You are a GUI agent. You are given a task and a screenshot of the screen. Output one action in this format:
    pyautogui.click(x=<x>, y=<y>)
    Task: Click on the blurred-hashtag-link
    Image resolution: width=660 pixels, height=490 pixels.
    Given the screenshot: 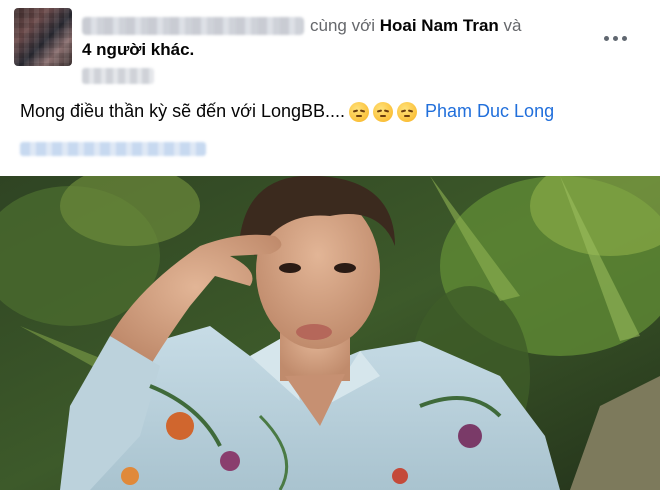 What is the action you would take?
    pyautogui.click(x=113, y=149)
    